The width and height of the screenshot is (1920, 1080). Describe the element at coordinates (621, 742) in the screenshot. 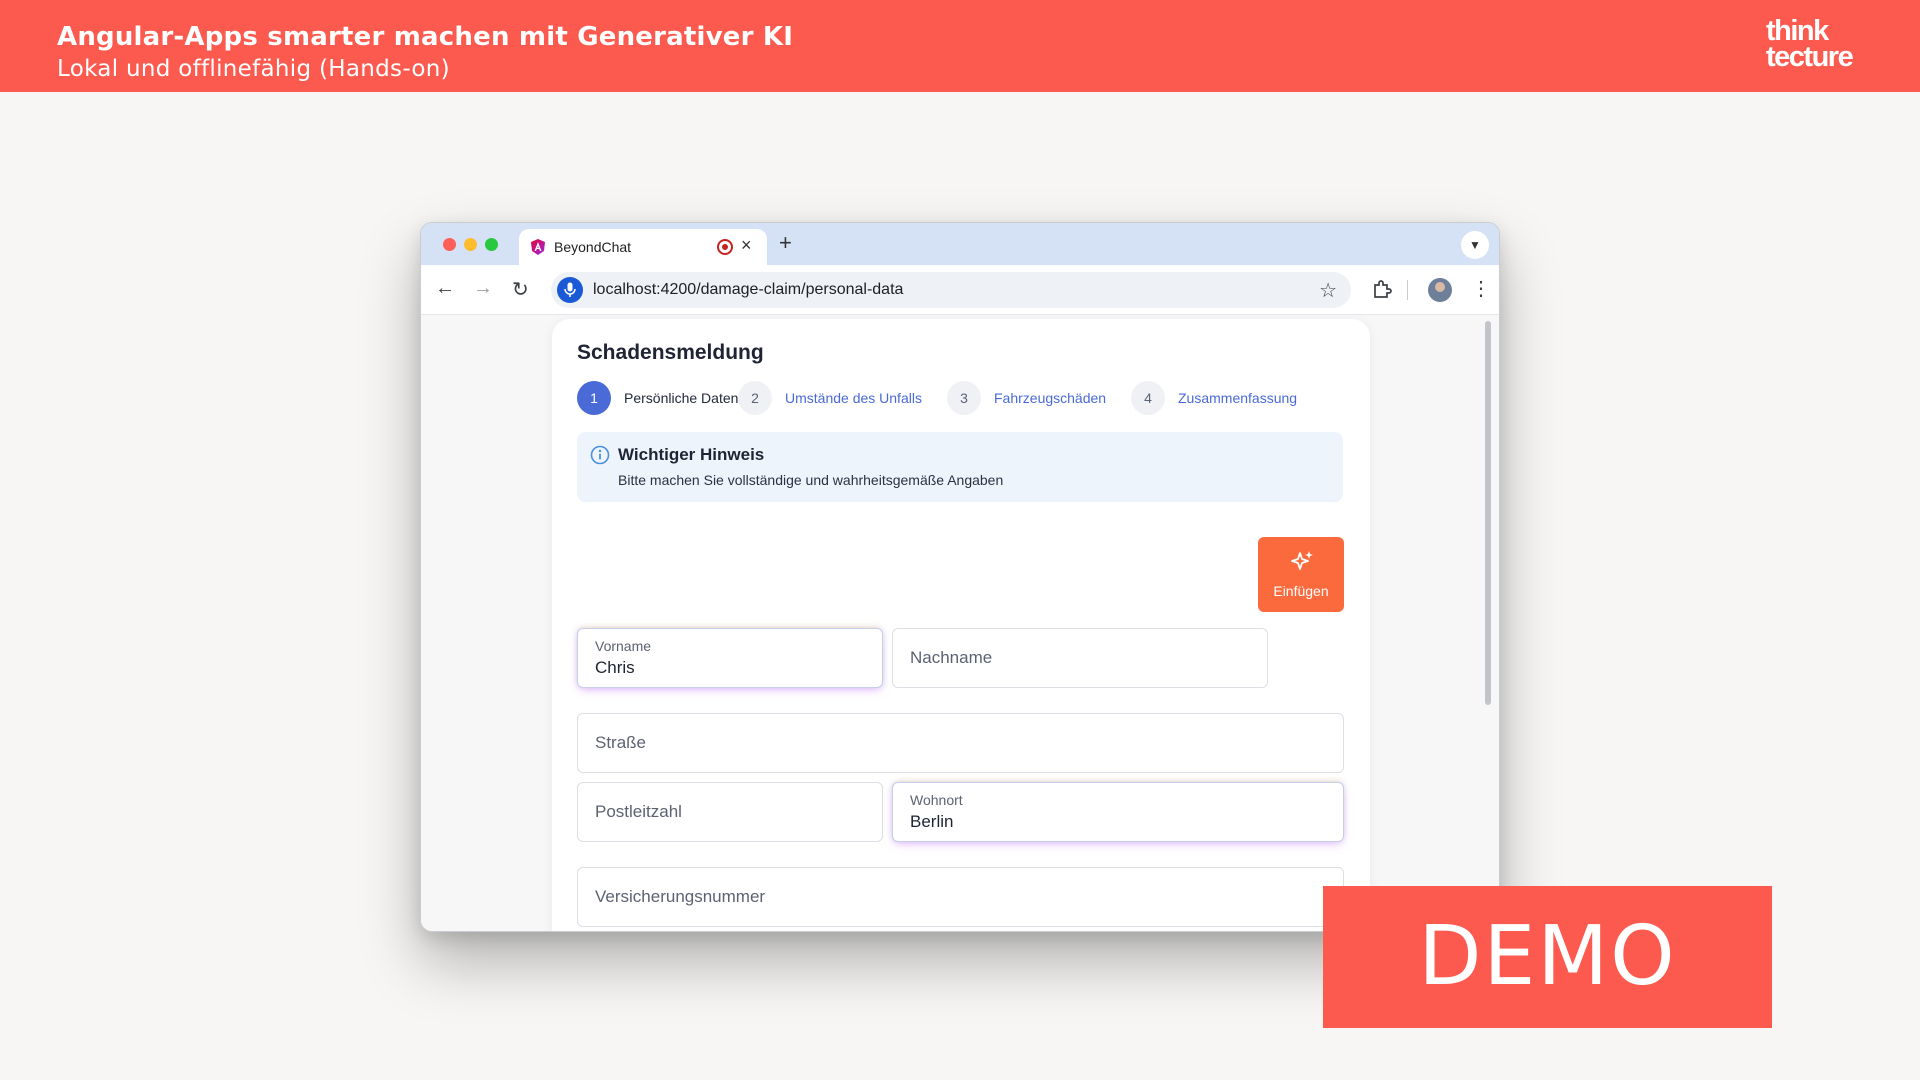

I see `field-placeholder: Straße` at that location.